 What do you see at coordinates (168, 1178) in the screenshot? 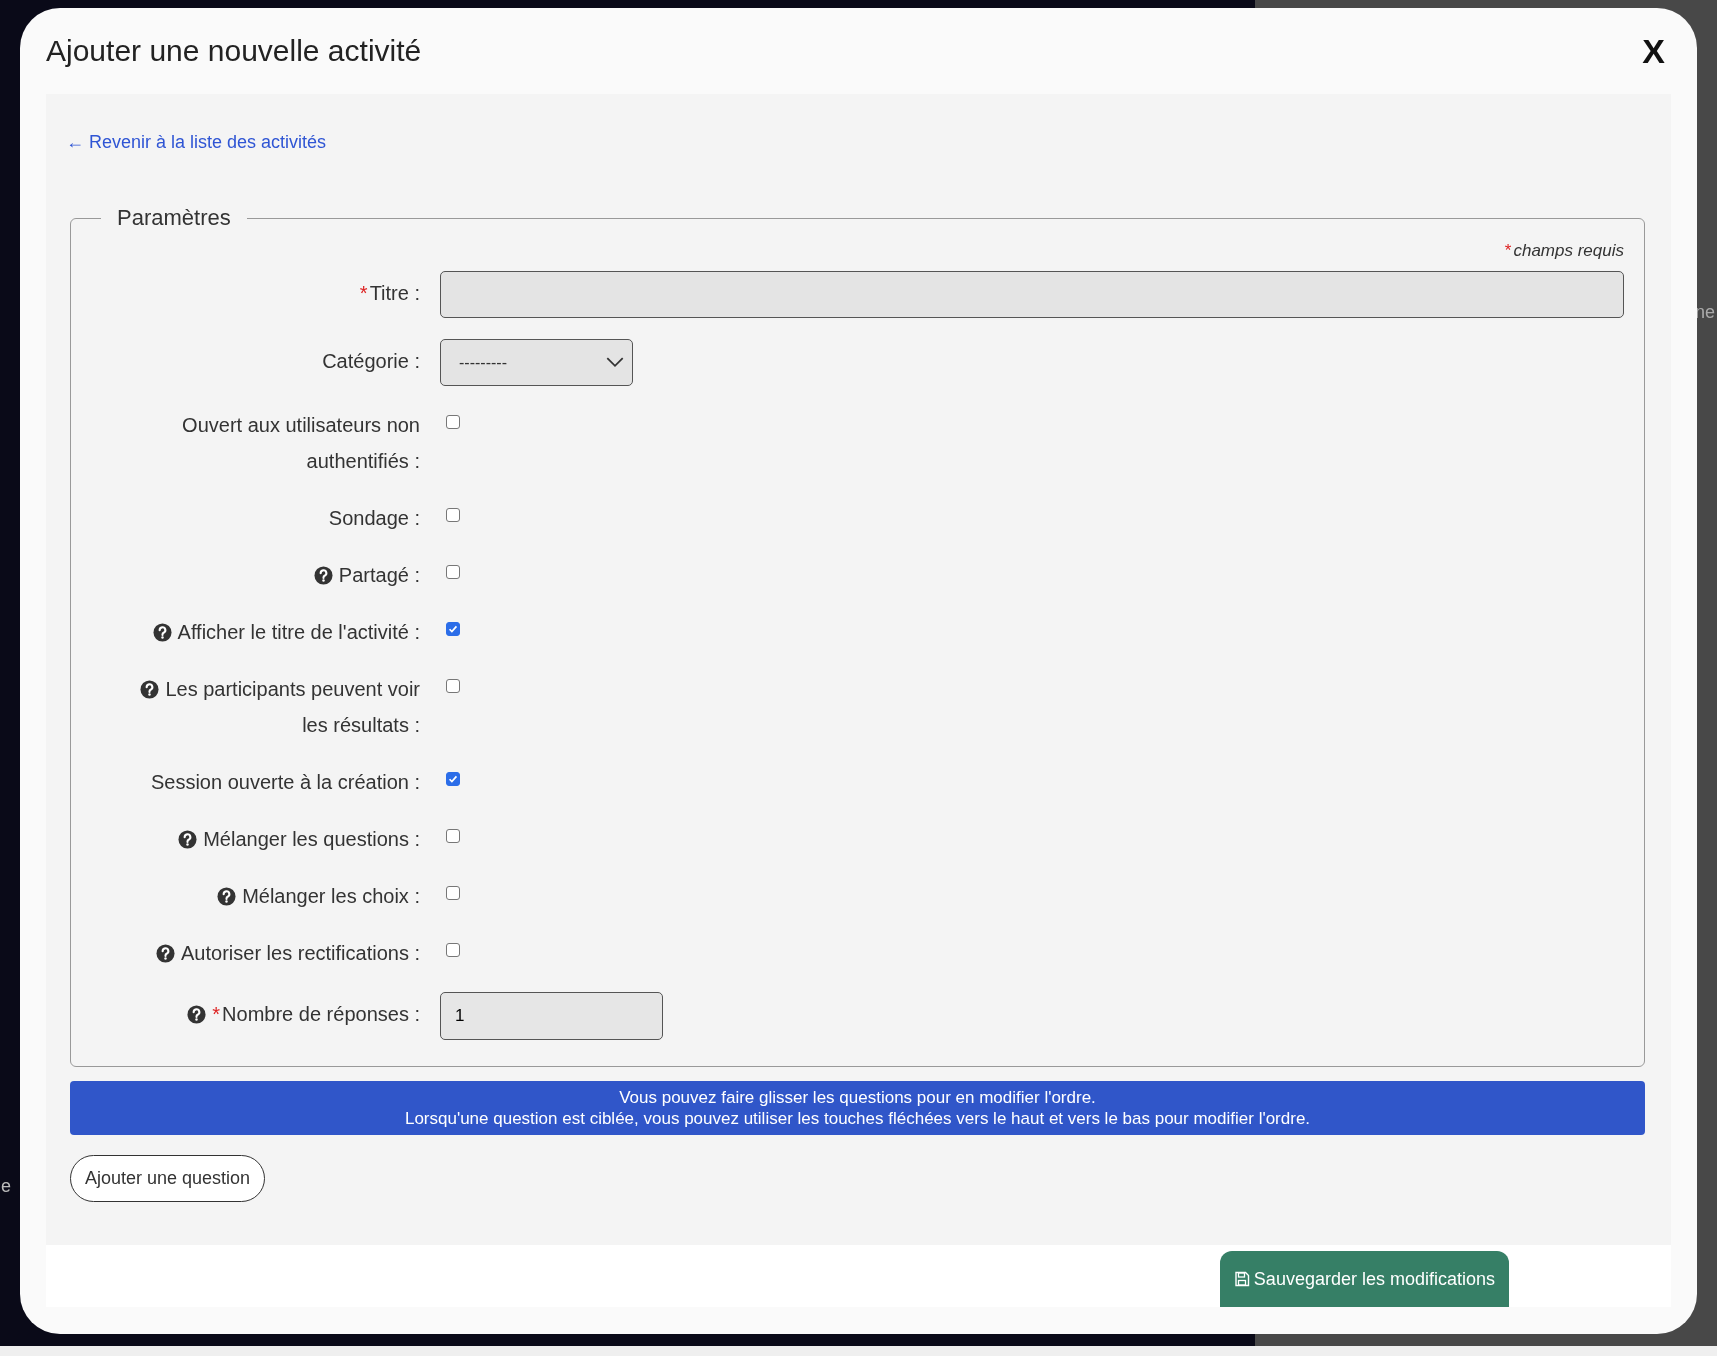
I see `add-question-button: Ajouter une question` at bounding box center [168, 1178].